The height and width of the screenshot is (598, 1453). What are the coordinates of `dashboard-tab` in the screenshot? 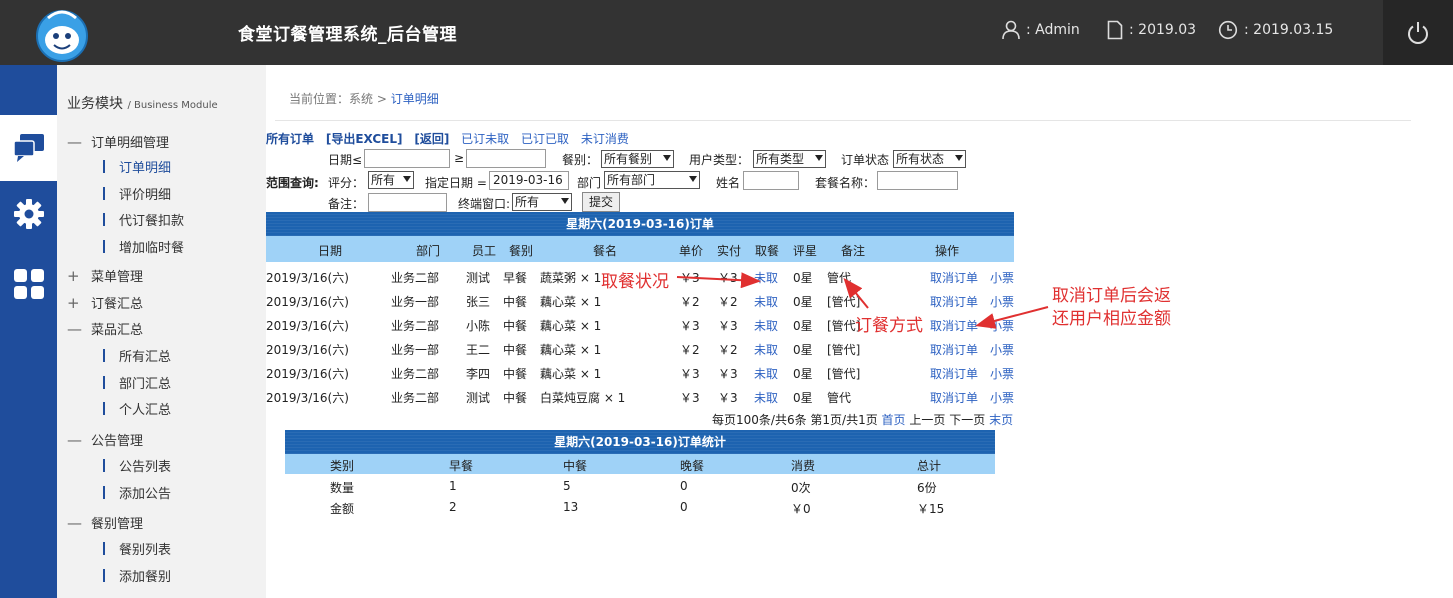 It's located at (28, 284).